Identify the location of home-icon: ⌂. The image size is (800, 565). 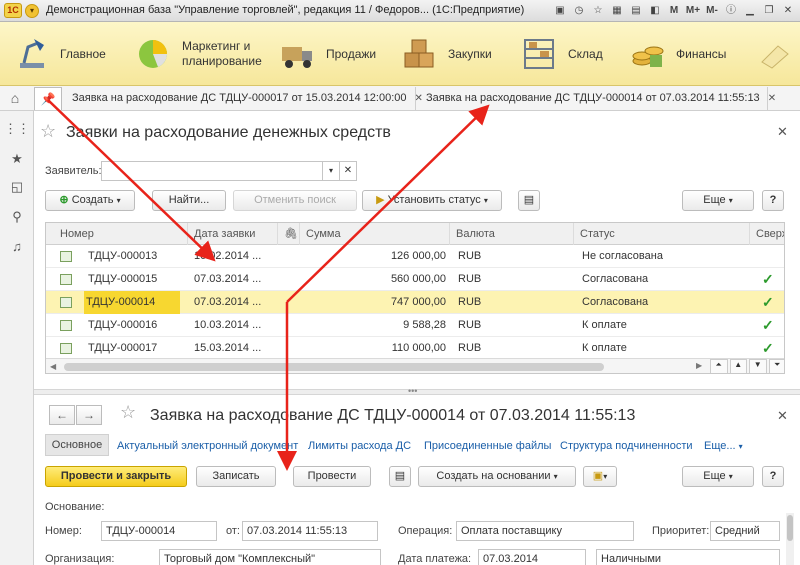
(15, 98).